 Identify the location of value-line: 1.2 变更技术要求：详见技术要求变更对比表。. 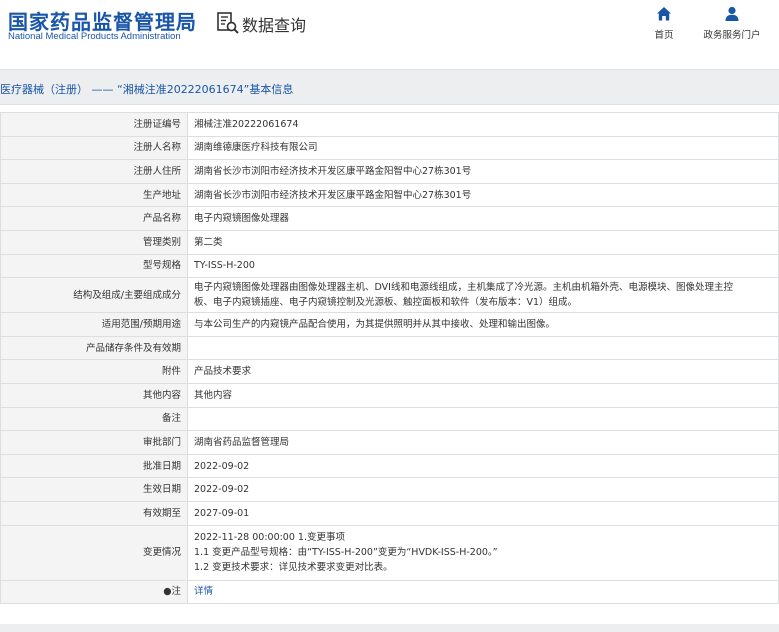
(293, 567).